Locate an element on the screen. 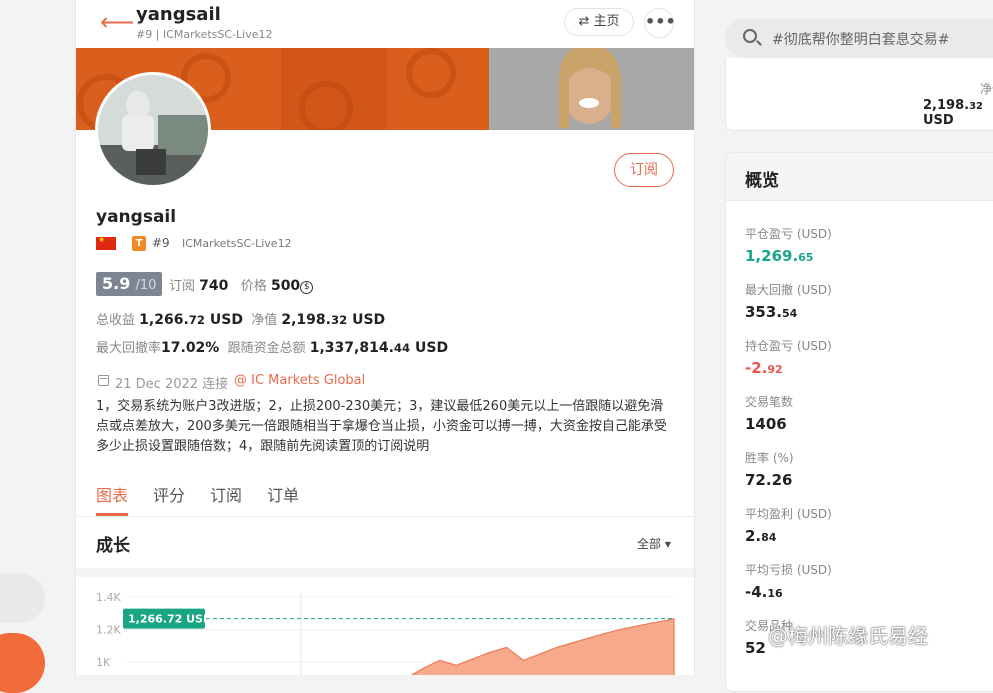 This screenshot has width=993, height=693. subs-count: 订阅 740 价格 500 $ is located at coordinates (241, 284).